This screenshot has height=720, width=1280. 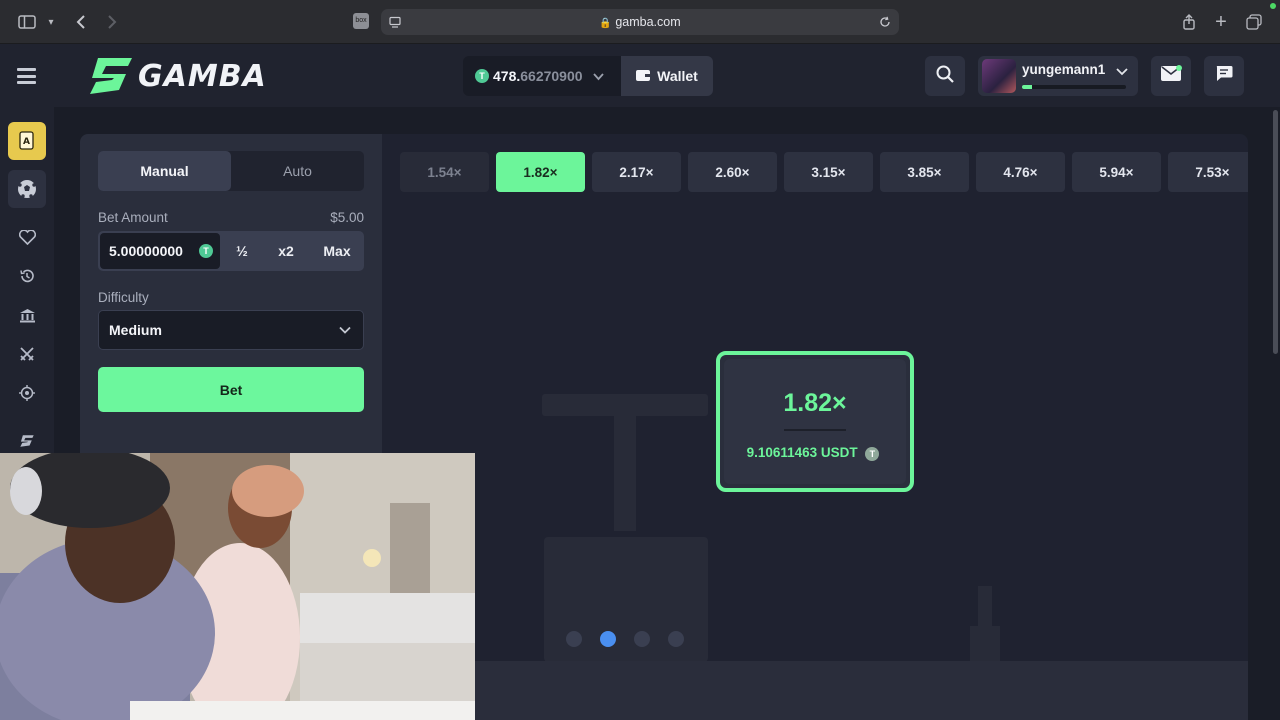 I want to click on notifications-button, so click(x=1171, y=76).